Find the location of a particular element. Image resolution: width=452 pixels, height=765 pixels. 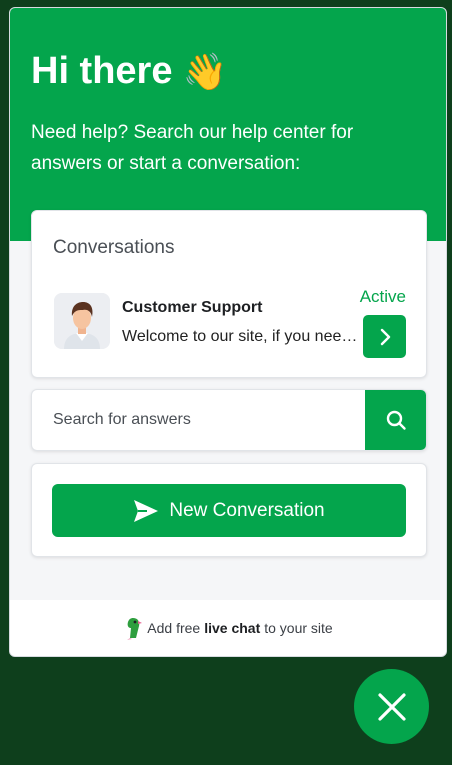

footer-highlight: live chat is located at coordinates (232, 628).